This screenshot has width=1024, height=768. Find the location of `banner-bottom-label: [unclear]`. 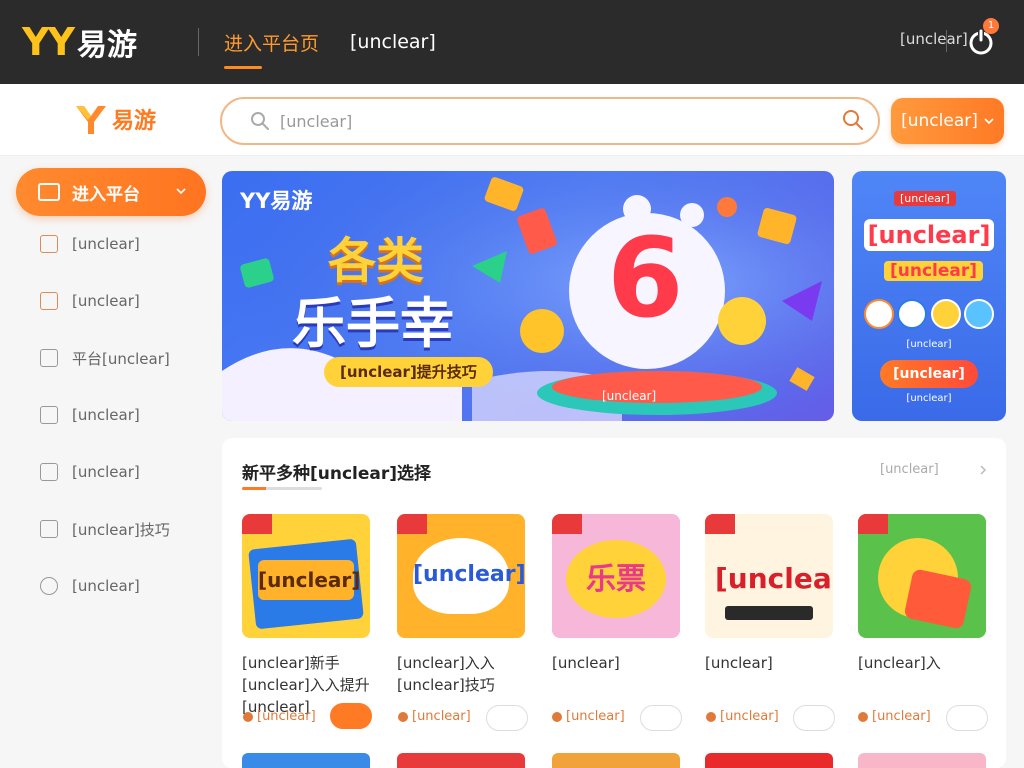

banner-bottom-label: [unclear] is located at coordinates (629, 396).